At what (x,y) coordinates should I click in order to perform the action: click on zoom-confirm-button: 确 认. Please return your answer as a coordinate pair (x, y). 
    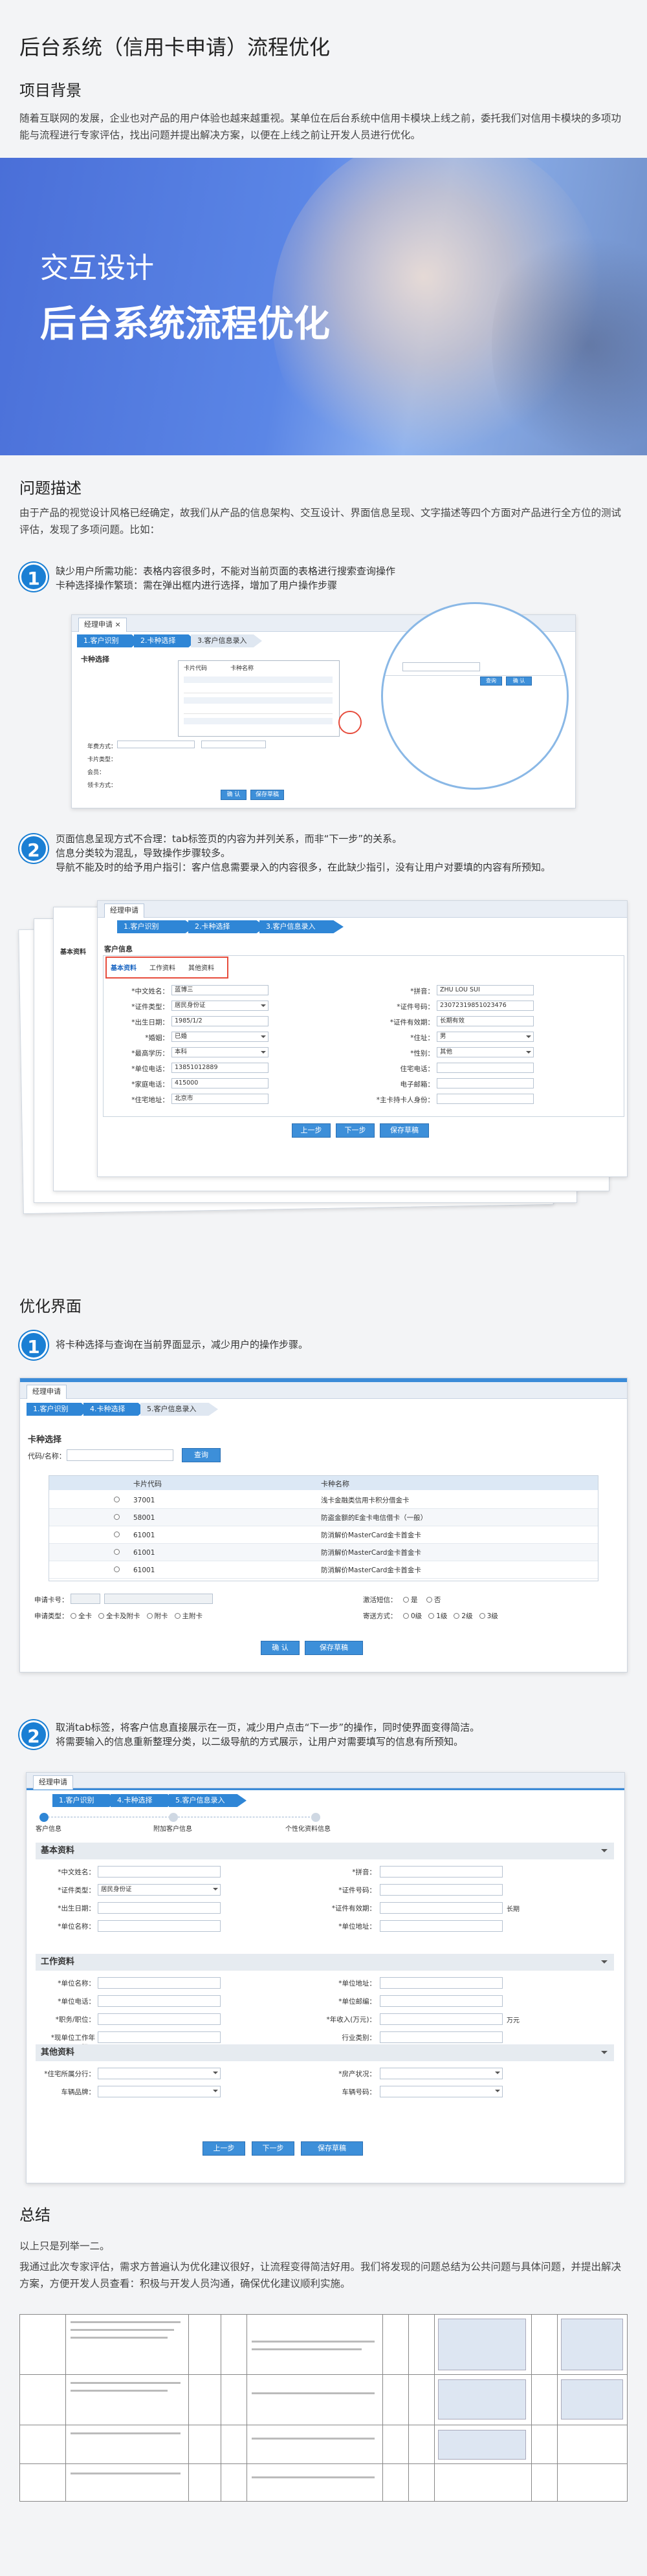
    Looking at the image, I should click on (519, 681).